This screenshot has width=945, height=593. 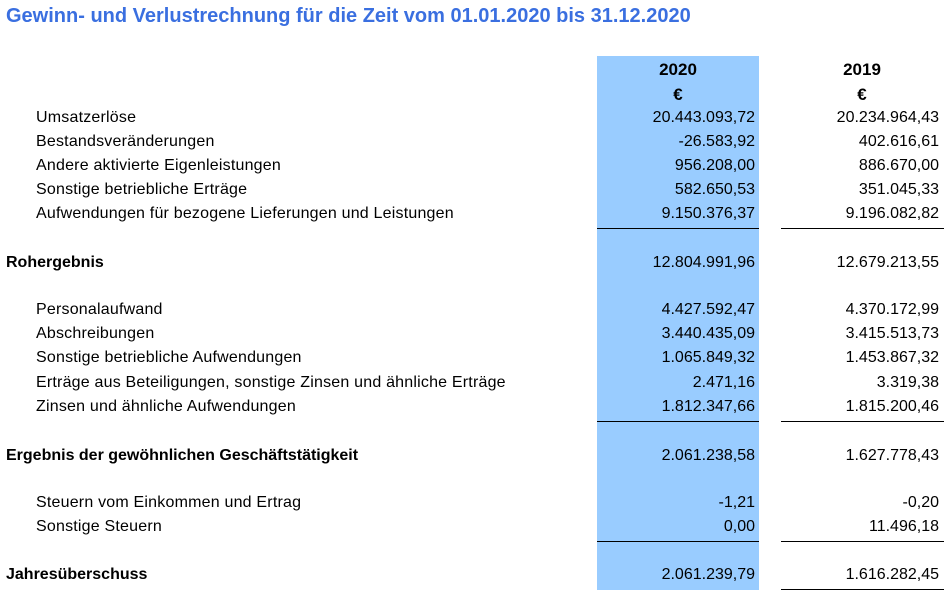 I want to click on column-header-2020-currency: €, so click(x=678, y=94).